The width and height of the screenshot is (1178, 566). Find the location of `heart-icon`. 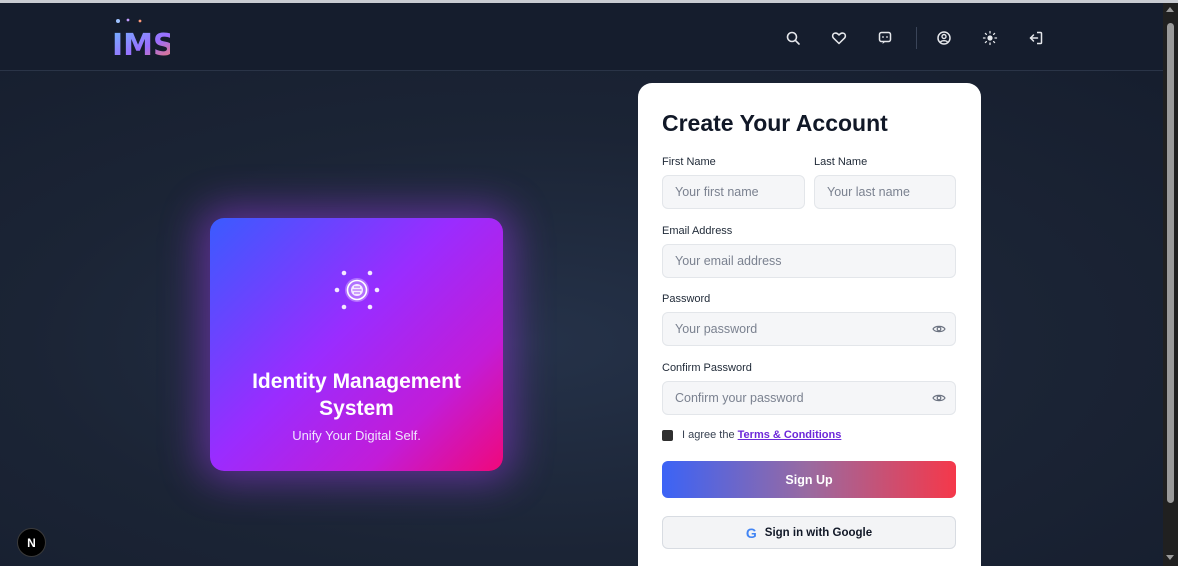

heart-icon is located at coordinates (839, 38).